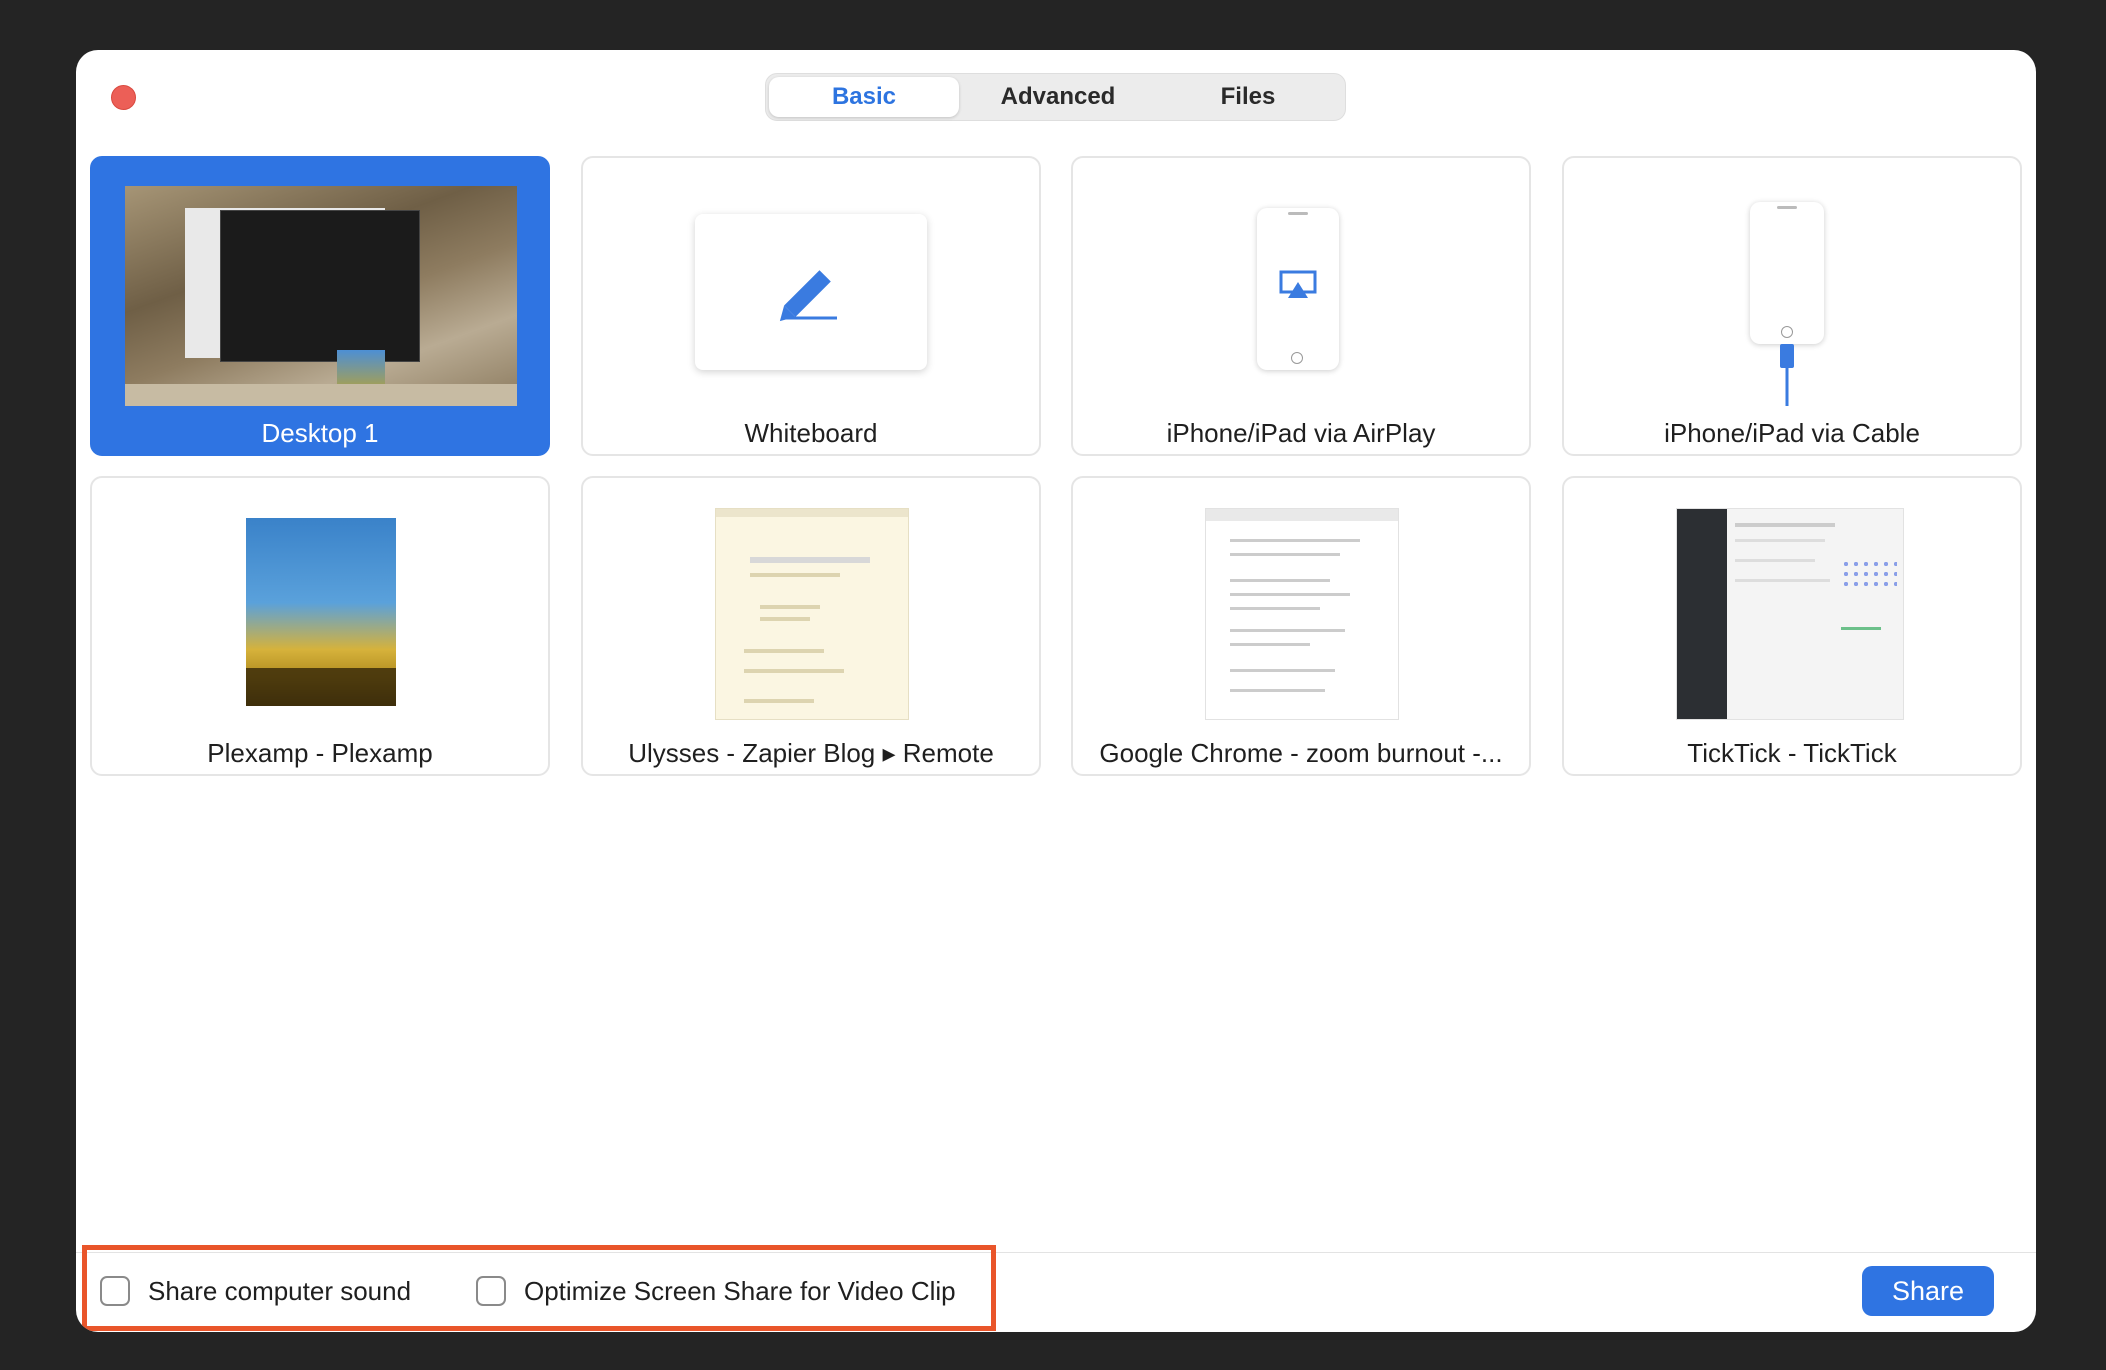 This screenshot has height=1370, width=2106. What do you see at coordinates (864, 97) in the screenshot?
I see `tab-basic: Basic` at bounding box center [864, 97].